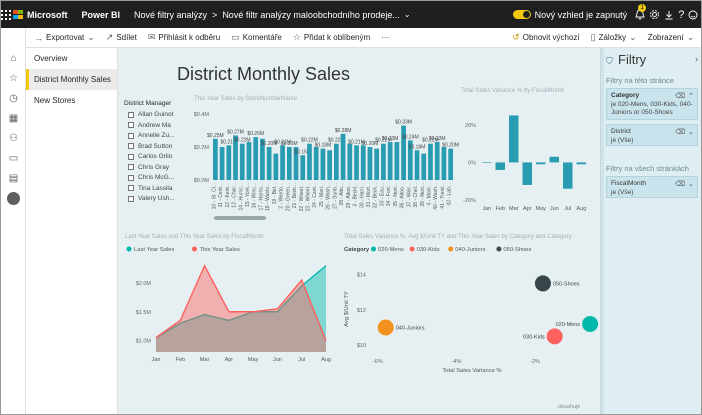 Image resolution: width=702 pixels, height=415 pixels. What do you see at coordinates (64, 37) in the screenshot?
I see `export-button: → Exportovat ⌄` at bounding box center [64, 37].